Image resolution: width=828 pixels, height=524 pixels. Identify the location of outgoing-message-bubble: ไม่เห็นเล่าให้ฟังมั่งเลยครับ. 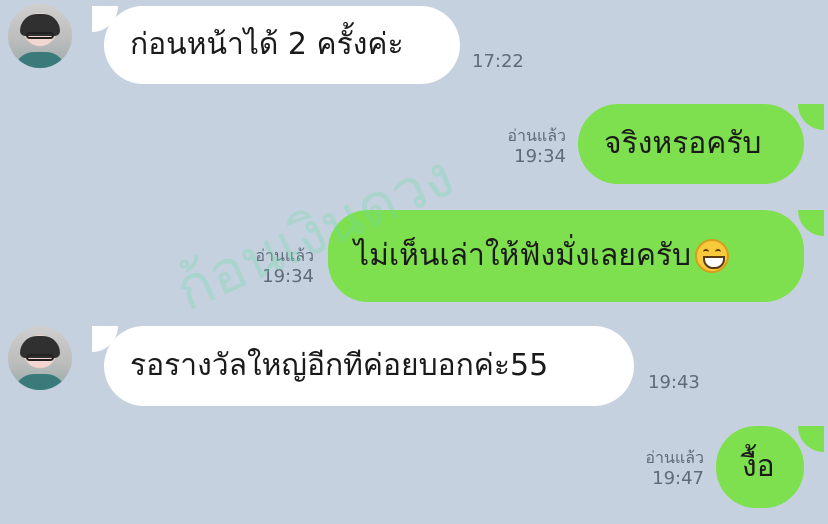
(566, 256).